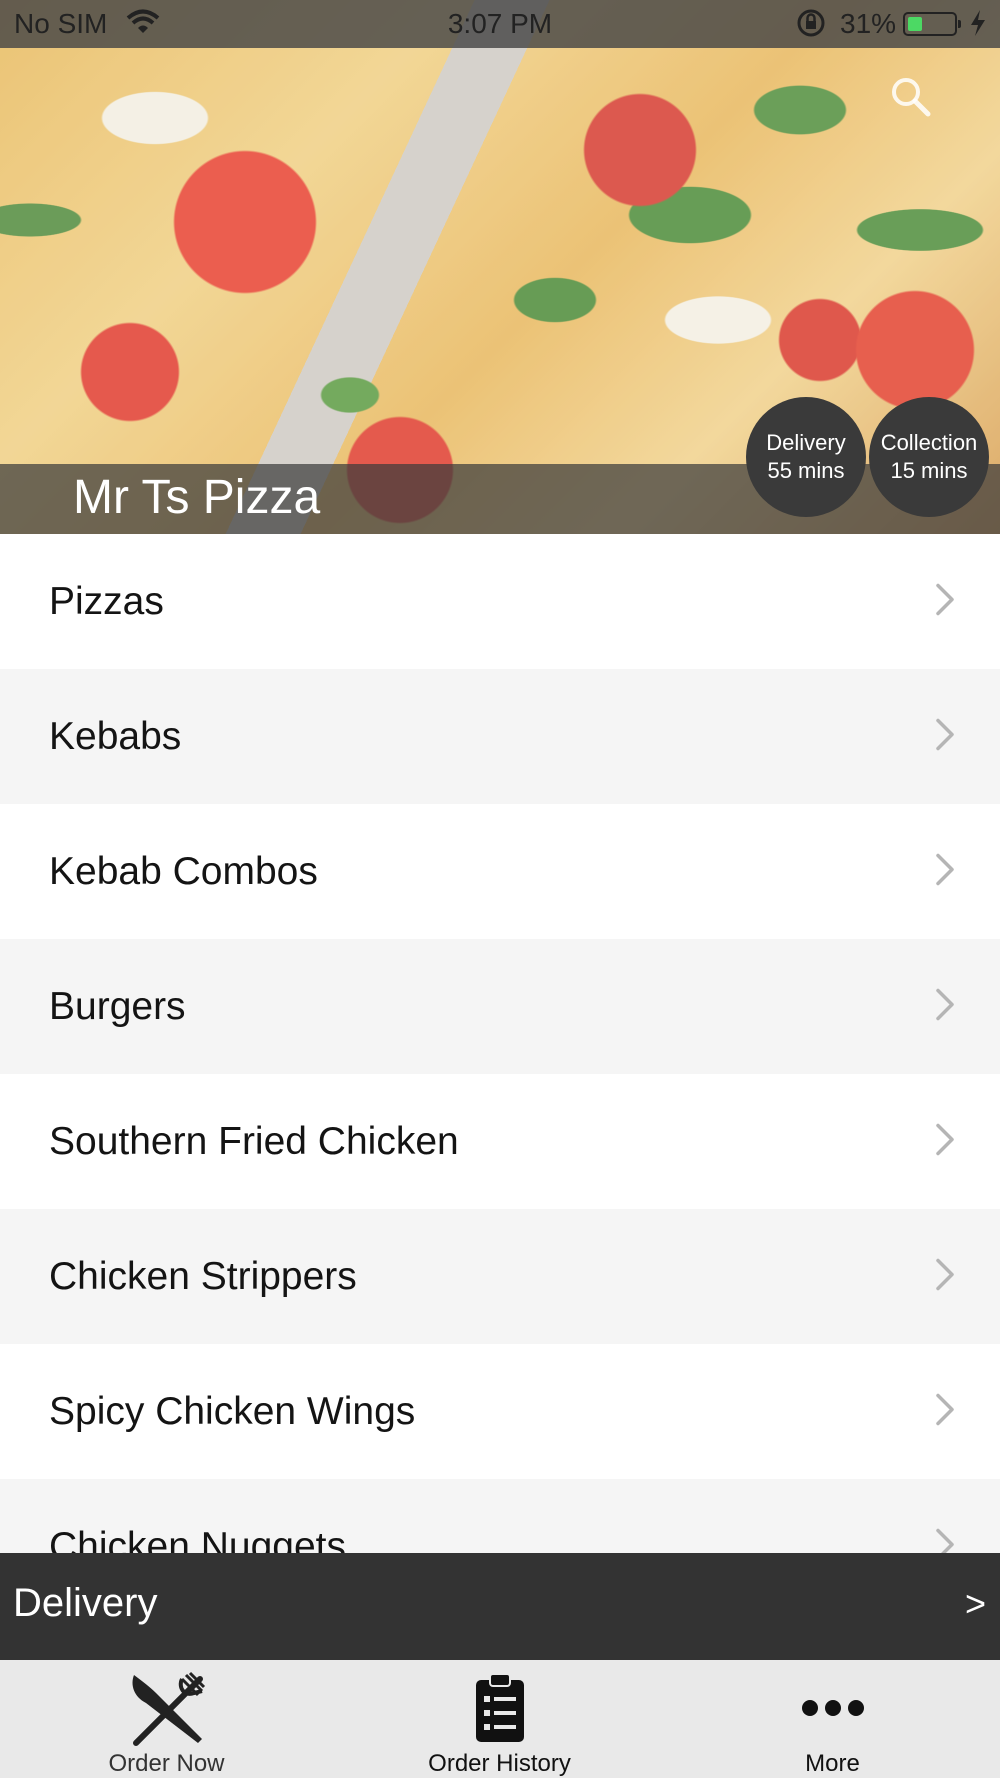 Image resolution: width=1000 pixels, height=1778 pixels. I want to click on battery-nub, so click(959, 24).